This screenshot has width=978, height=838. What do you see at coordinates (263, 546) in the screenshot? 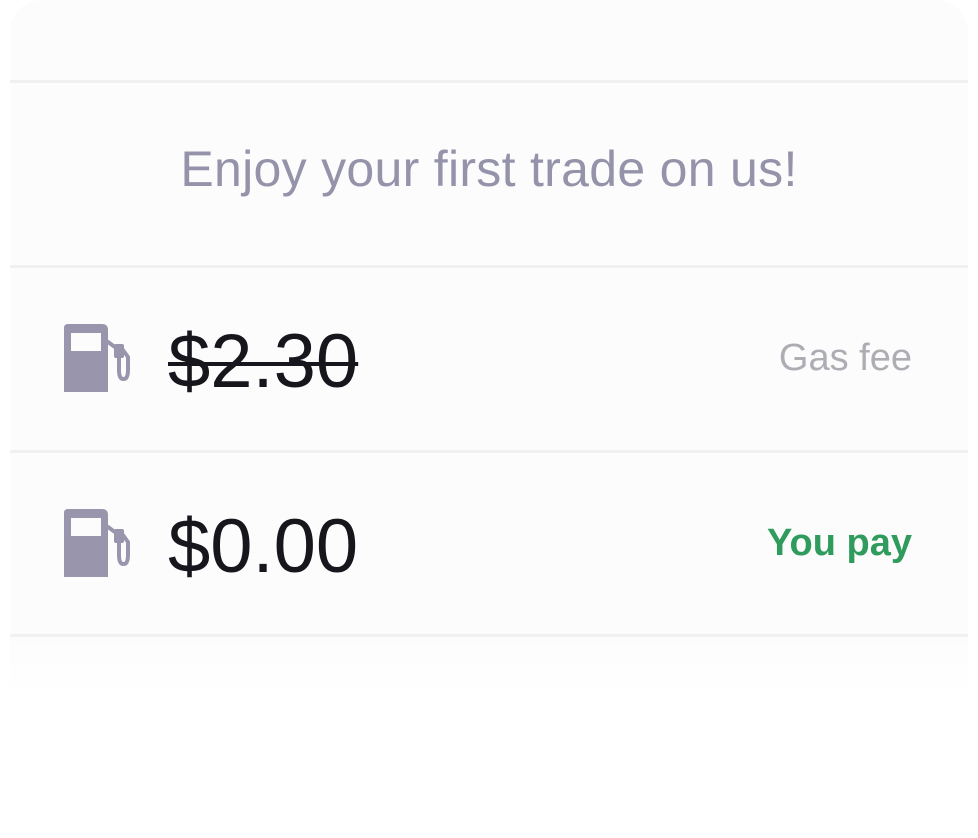
I see `you-pay-amount: $0.00` at bounding box center [263, 546].